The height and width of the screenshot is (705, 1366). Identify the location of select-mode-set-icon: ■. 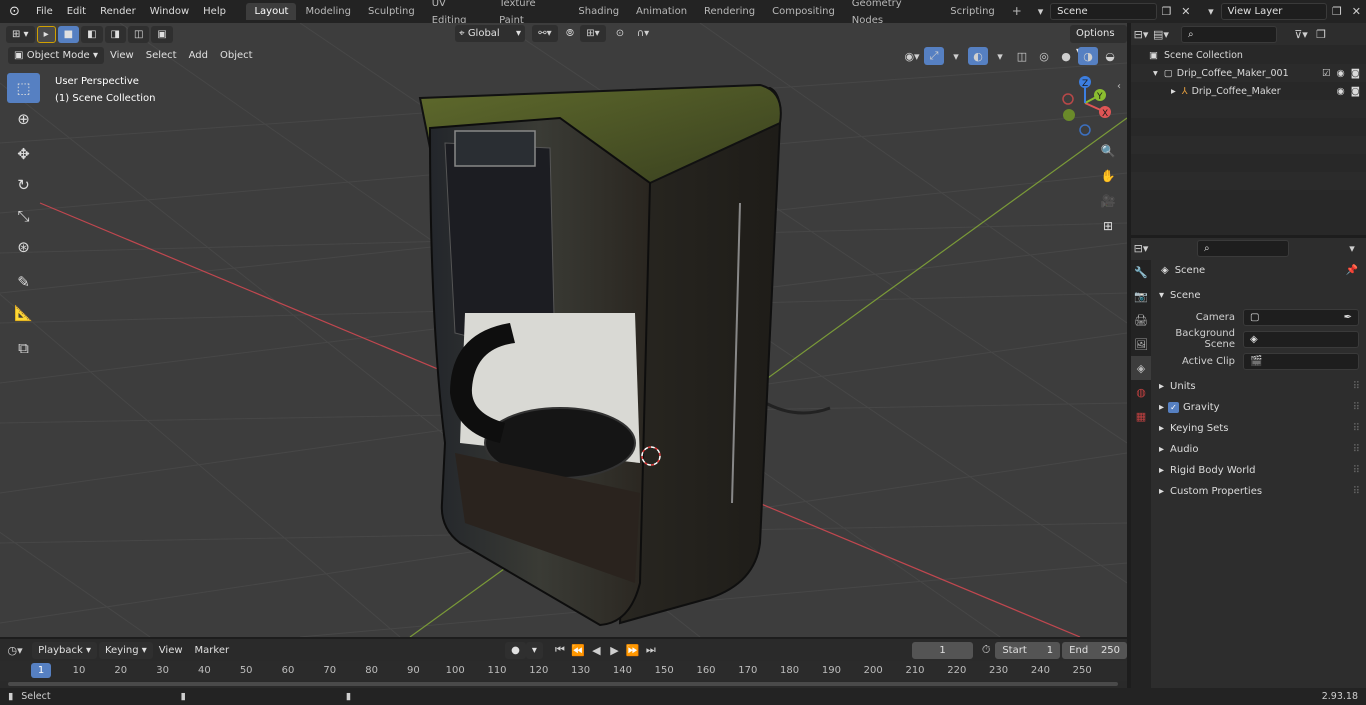
(68, 34).